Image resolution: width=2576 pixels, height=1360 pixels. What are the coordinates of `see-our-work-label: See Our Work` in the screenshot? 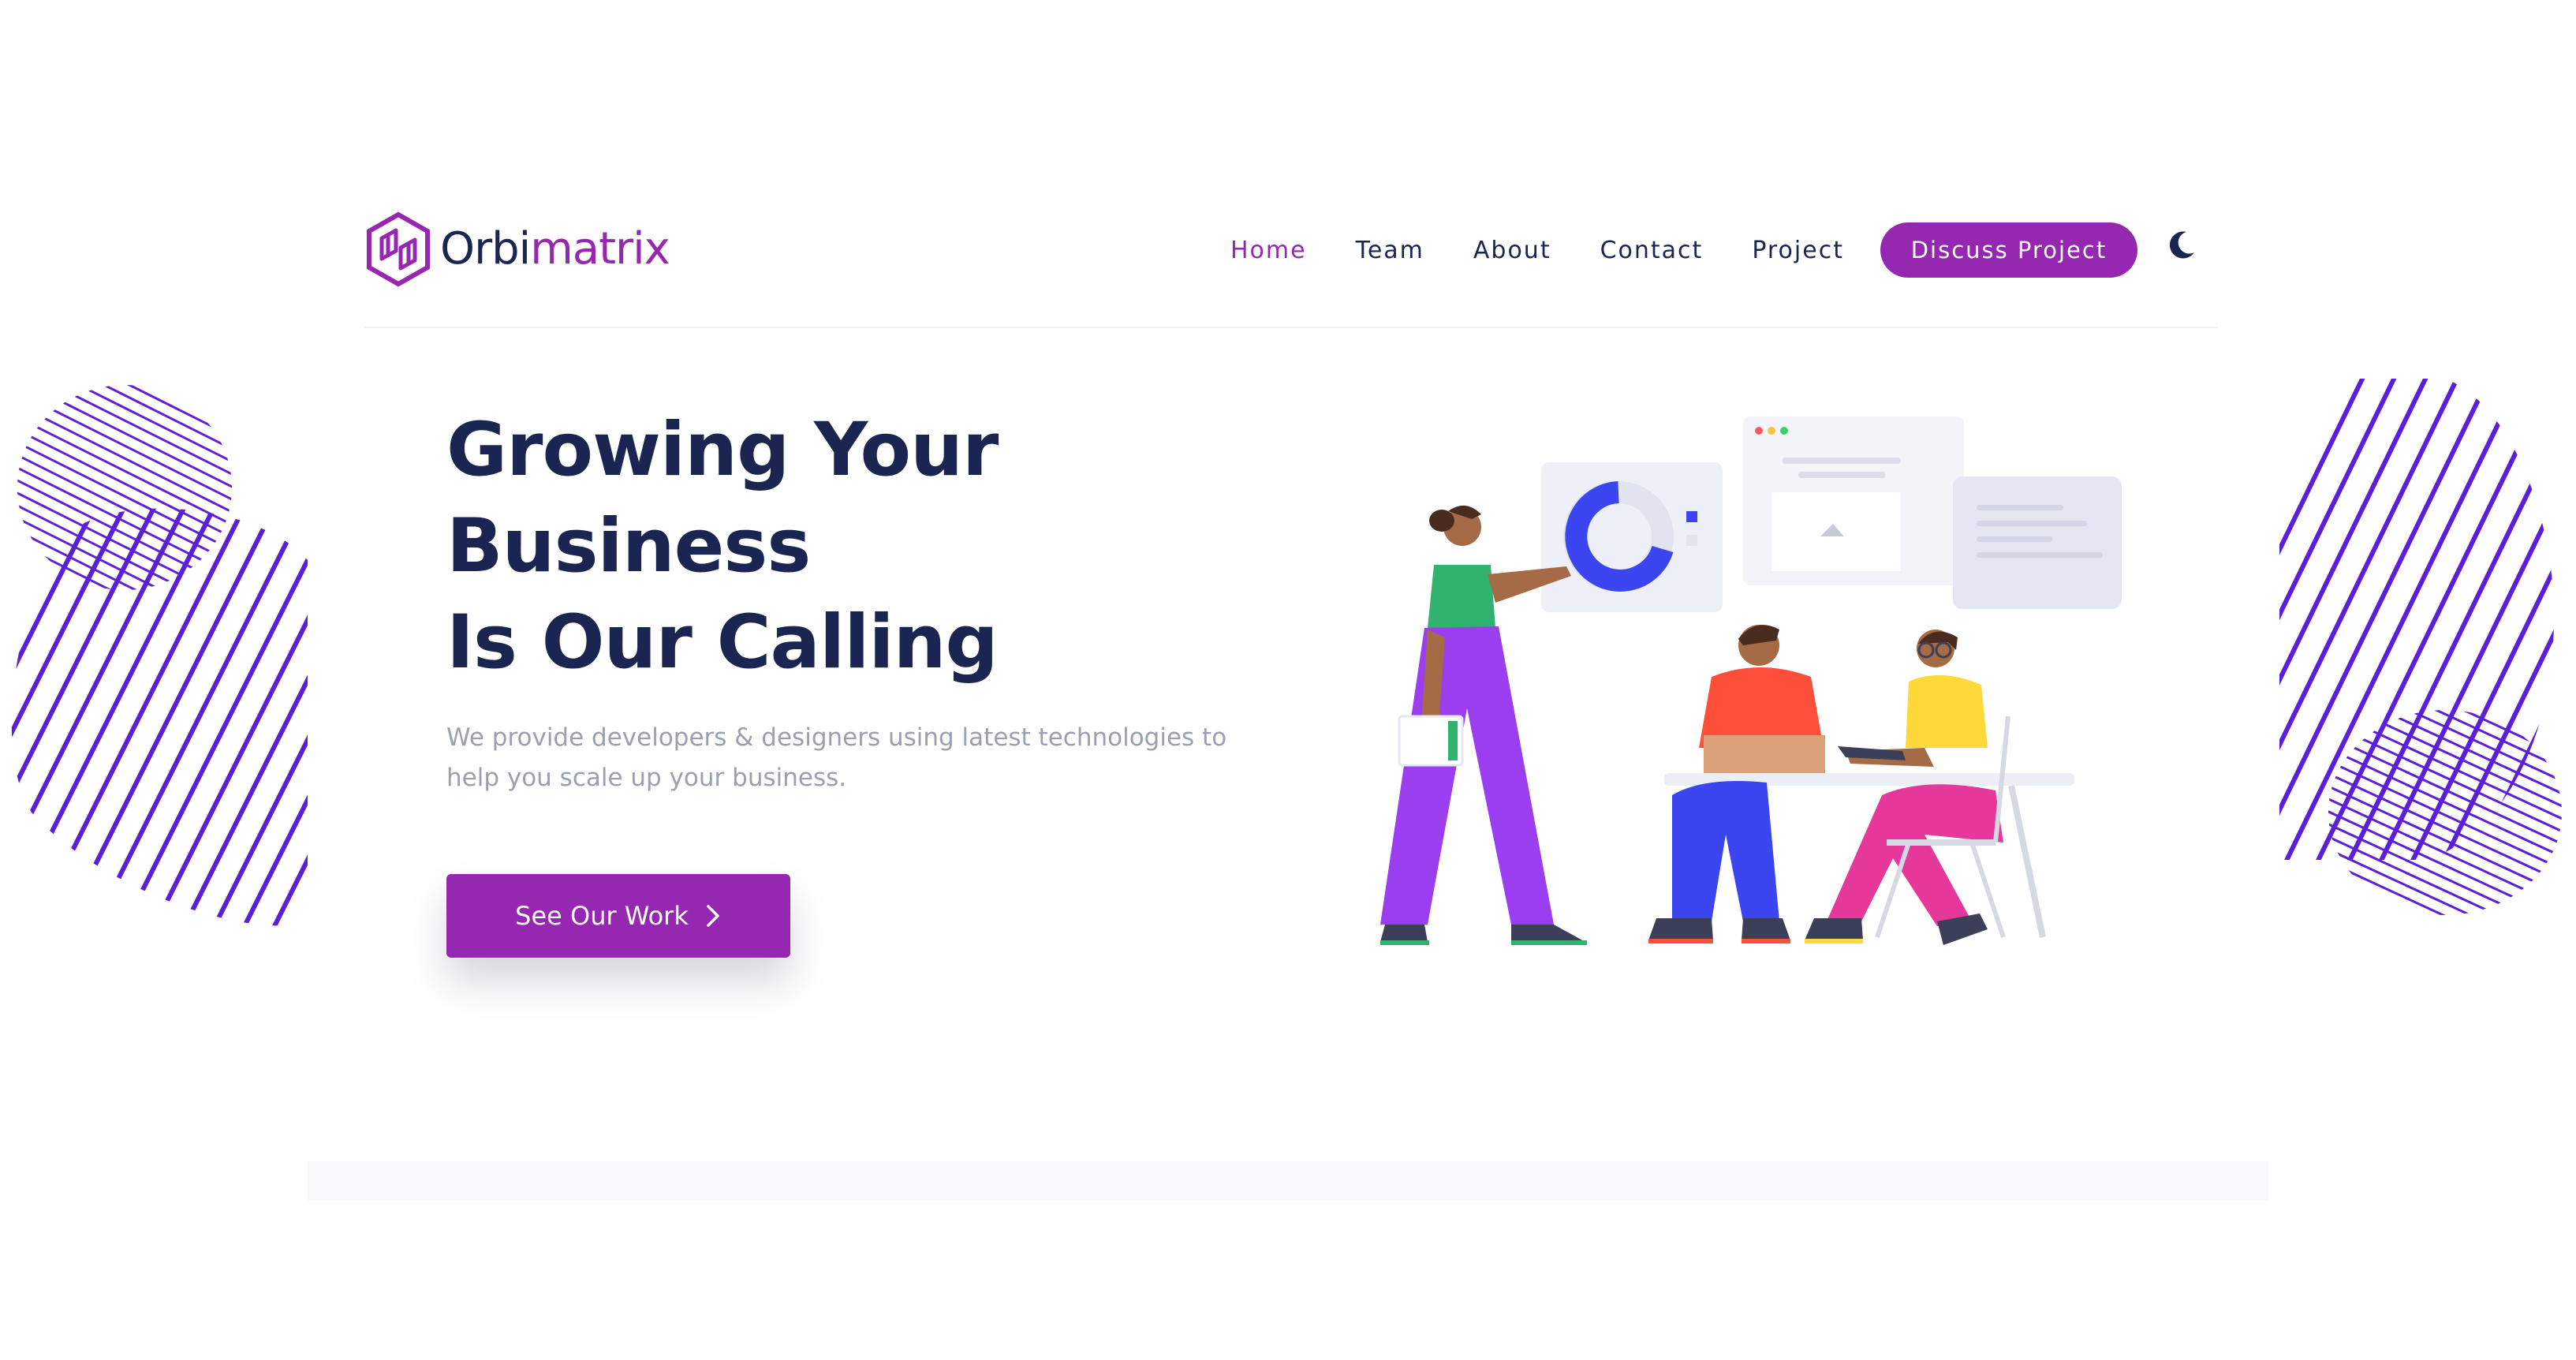 It's located at (602, 916).